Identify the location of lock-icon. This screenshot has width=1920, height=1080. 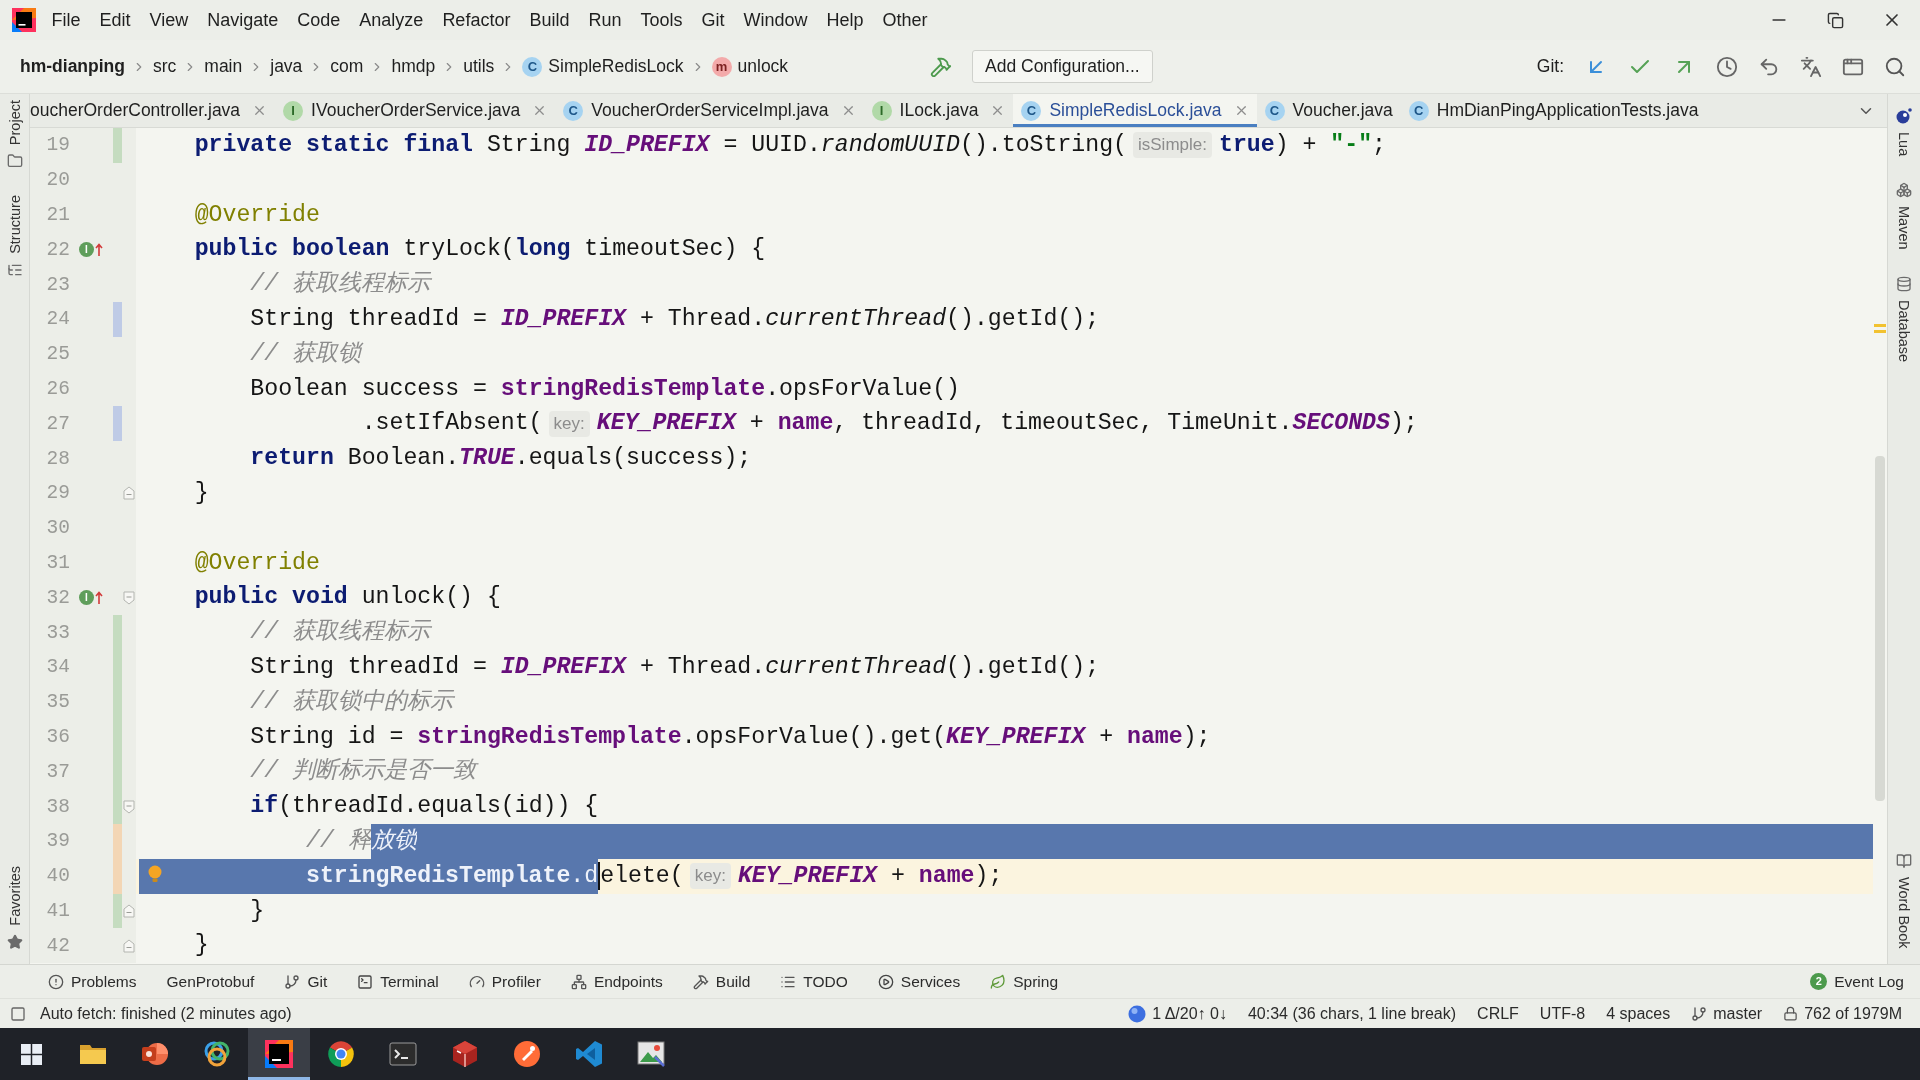
(1791, 1013).